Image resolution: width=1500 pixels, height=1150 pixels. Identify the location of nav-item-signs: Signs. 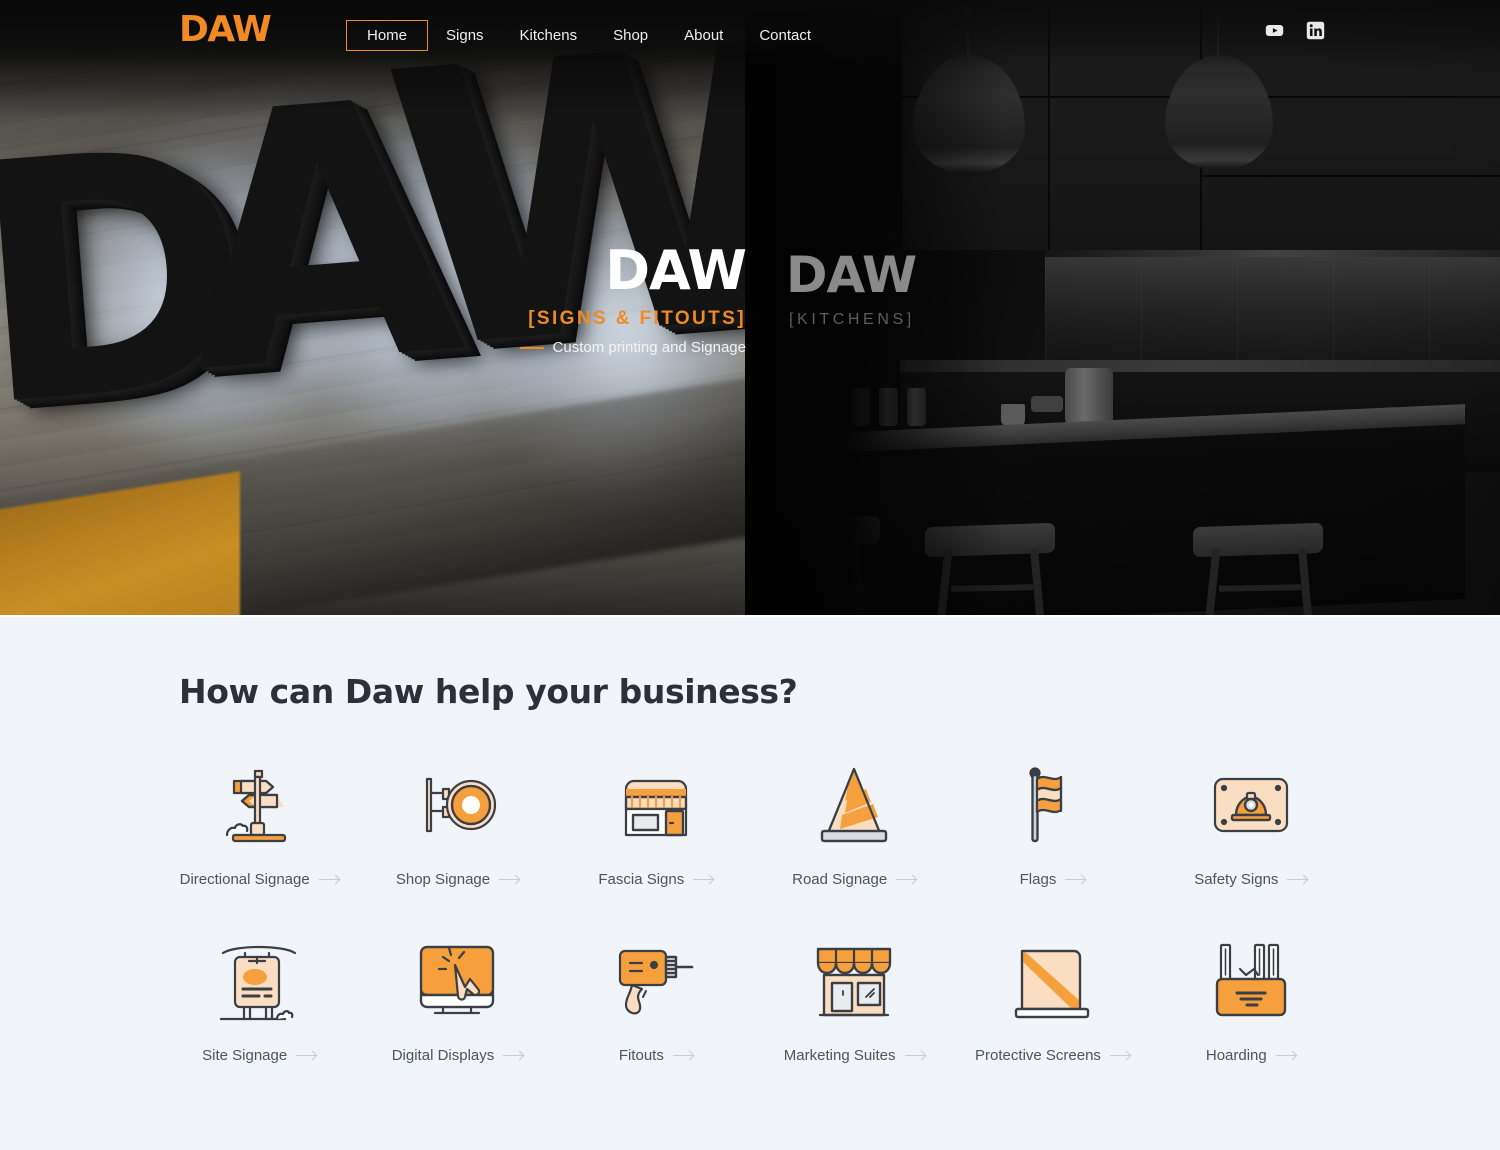
(465, 35).